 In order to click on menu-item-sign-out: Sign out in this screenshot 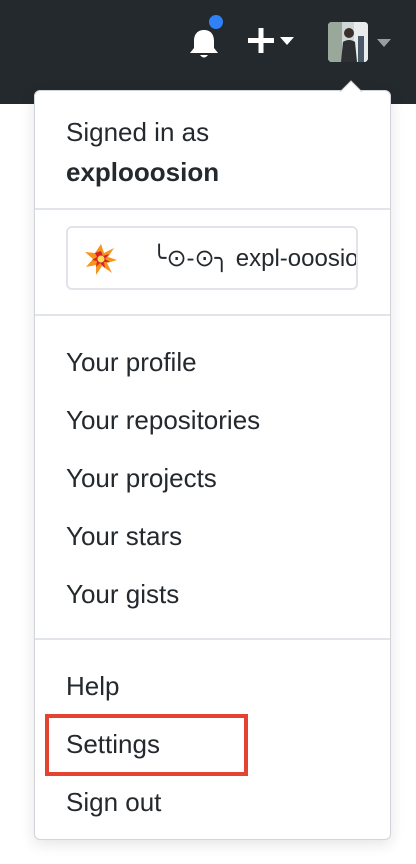, I will do `click(216, 802)`.